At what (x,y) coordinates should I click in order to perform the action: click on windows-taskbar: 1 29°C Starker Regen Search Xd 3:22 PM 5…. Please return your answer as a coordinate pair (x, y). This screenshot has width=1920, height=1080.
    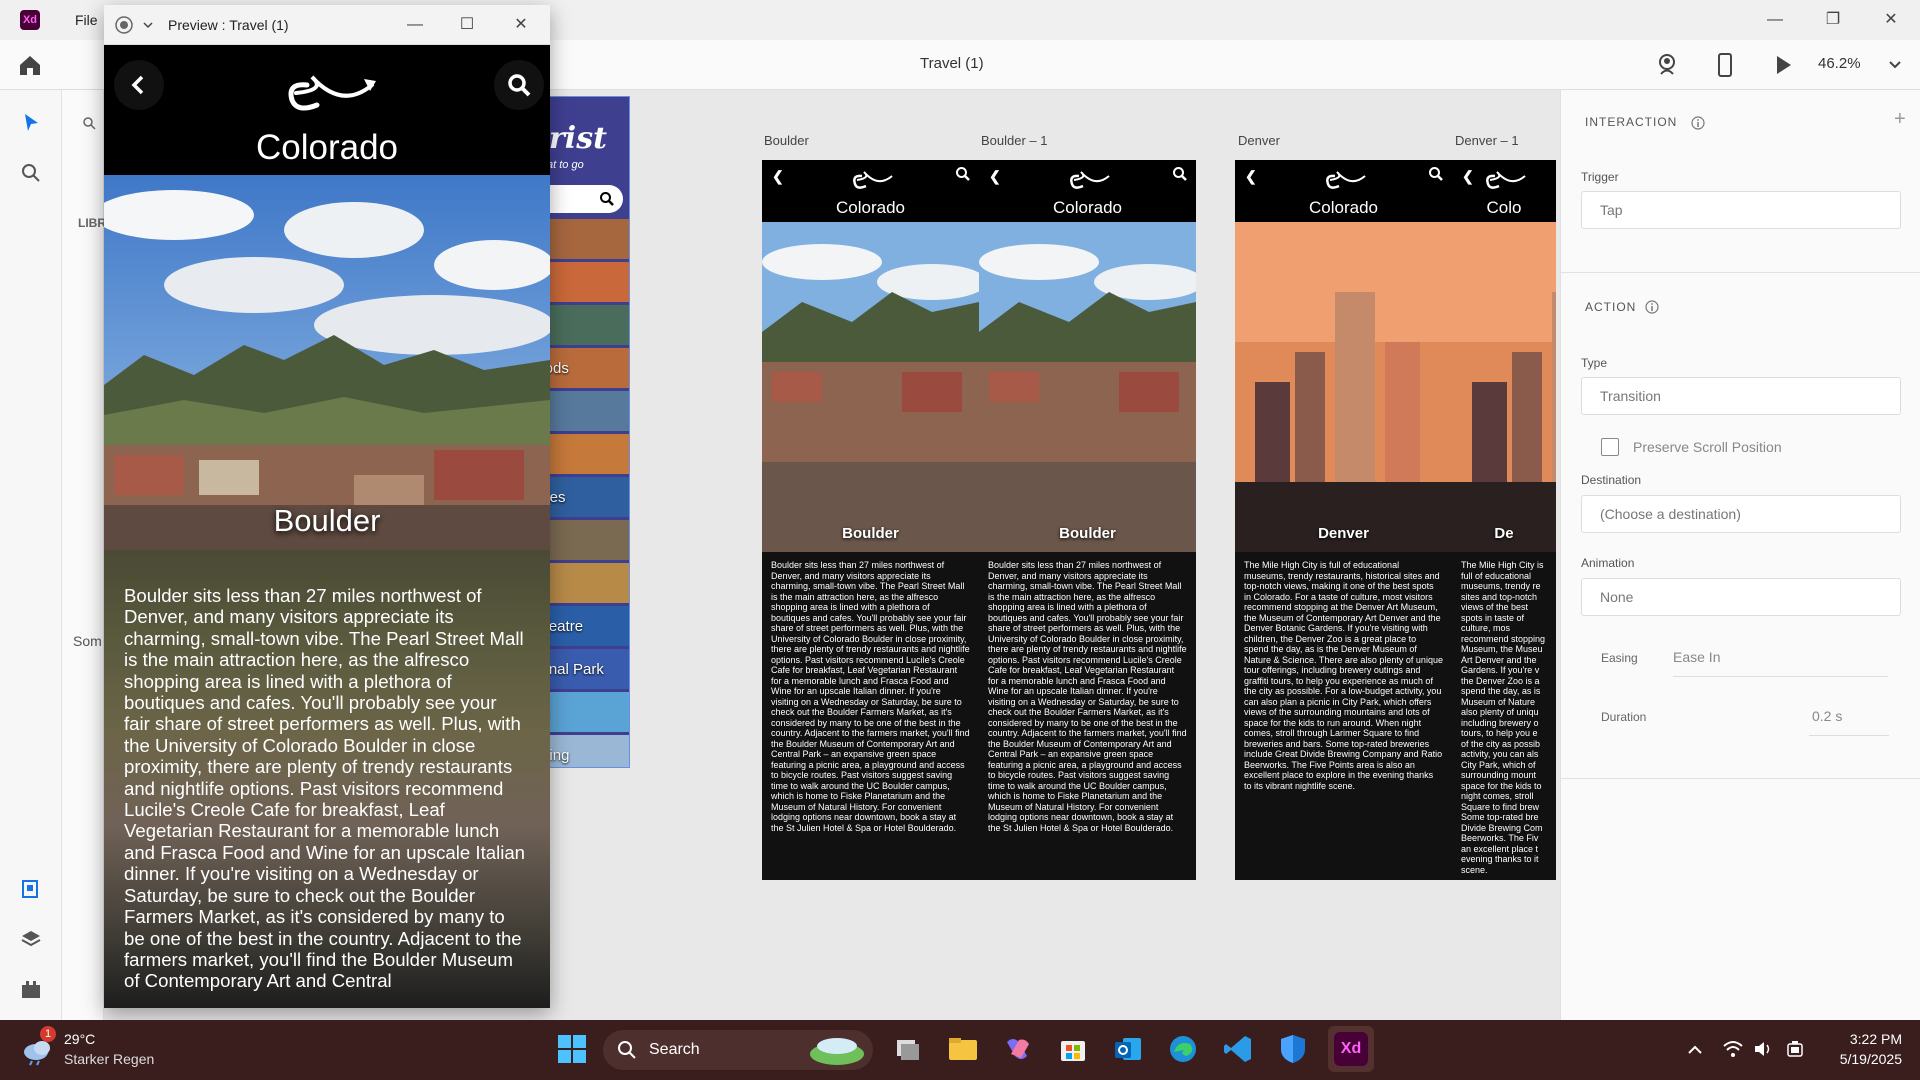
    Looking at the image, I should click on (960, 1050).